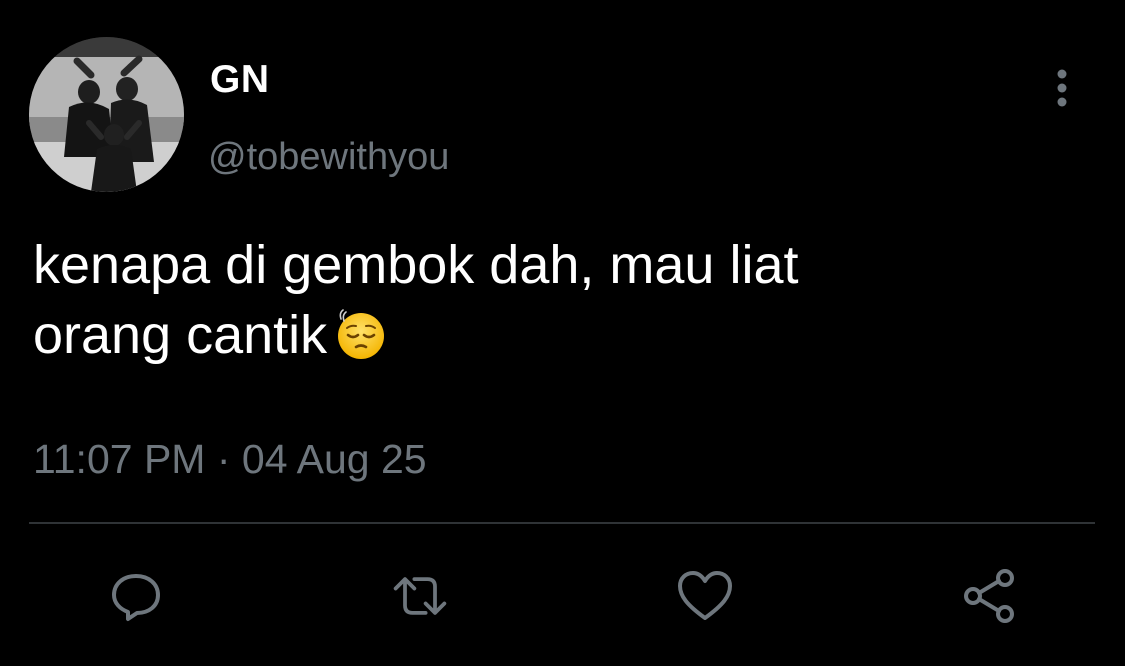 This screenshot has height=666, width=1125. I want to click on retweet-button, so click(420, 596).